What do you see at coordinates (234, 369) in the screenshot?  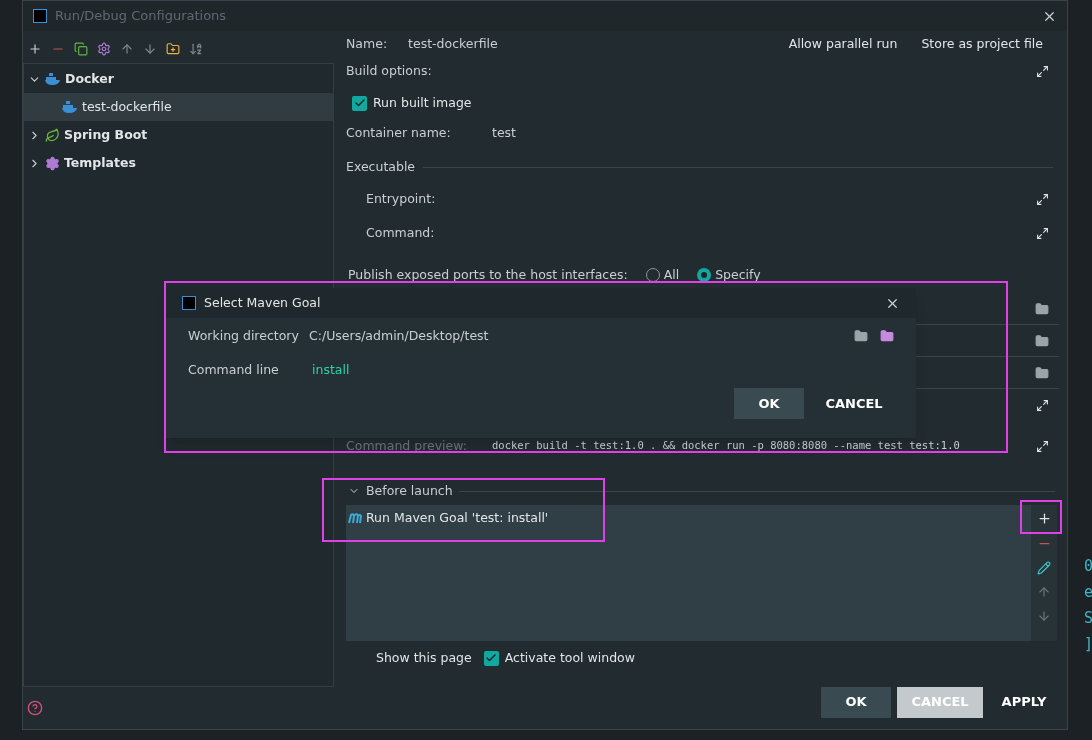 I see `command-line-label: Command line` at bounding box center [234, 369].